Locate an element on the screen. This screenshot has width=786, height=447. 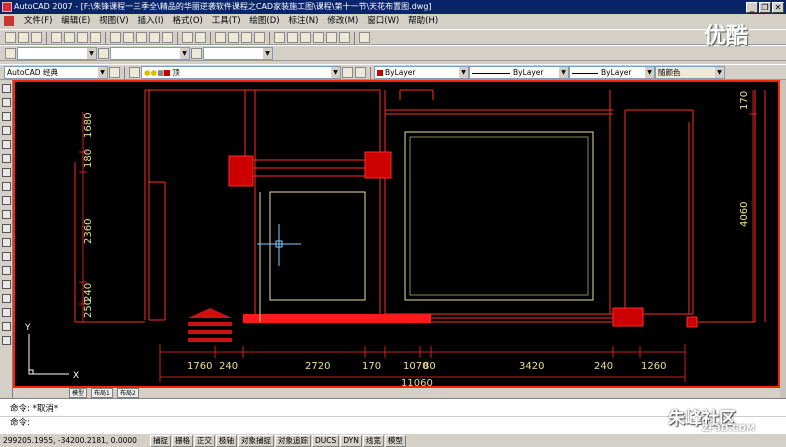
osnap-toggle: 对象捕捉 is located at coordinates (256, 441).